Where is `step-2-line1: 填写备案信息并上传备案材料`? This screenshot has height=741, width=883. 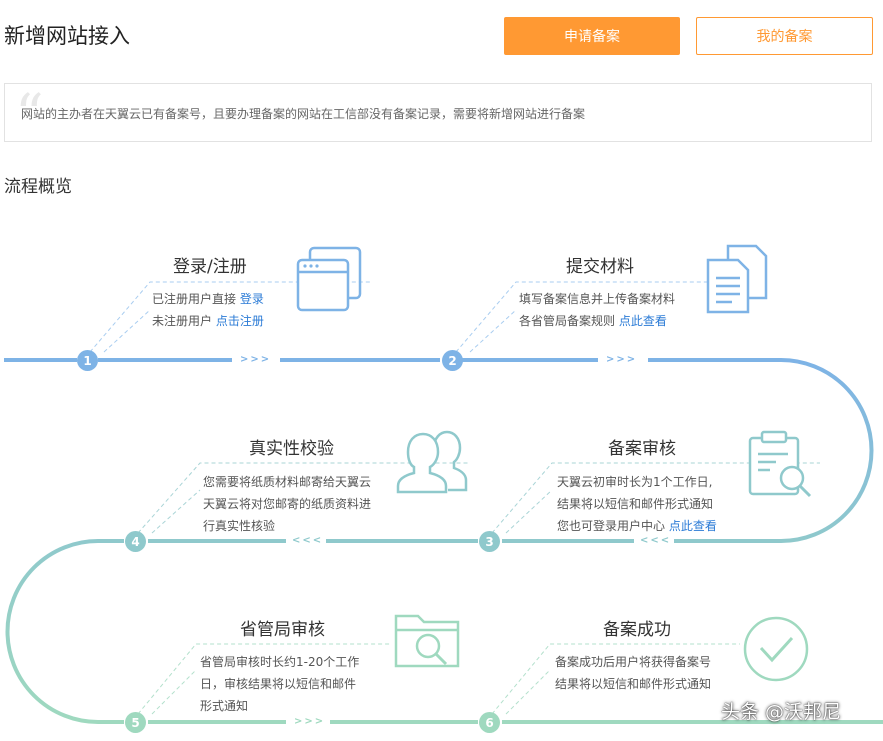
step-2-line1: 填写备案信息并上传备案材料 is located at coordinates (597, 299).